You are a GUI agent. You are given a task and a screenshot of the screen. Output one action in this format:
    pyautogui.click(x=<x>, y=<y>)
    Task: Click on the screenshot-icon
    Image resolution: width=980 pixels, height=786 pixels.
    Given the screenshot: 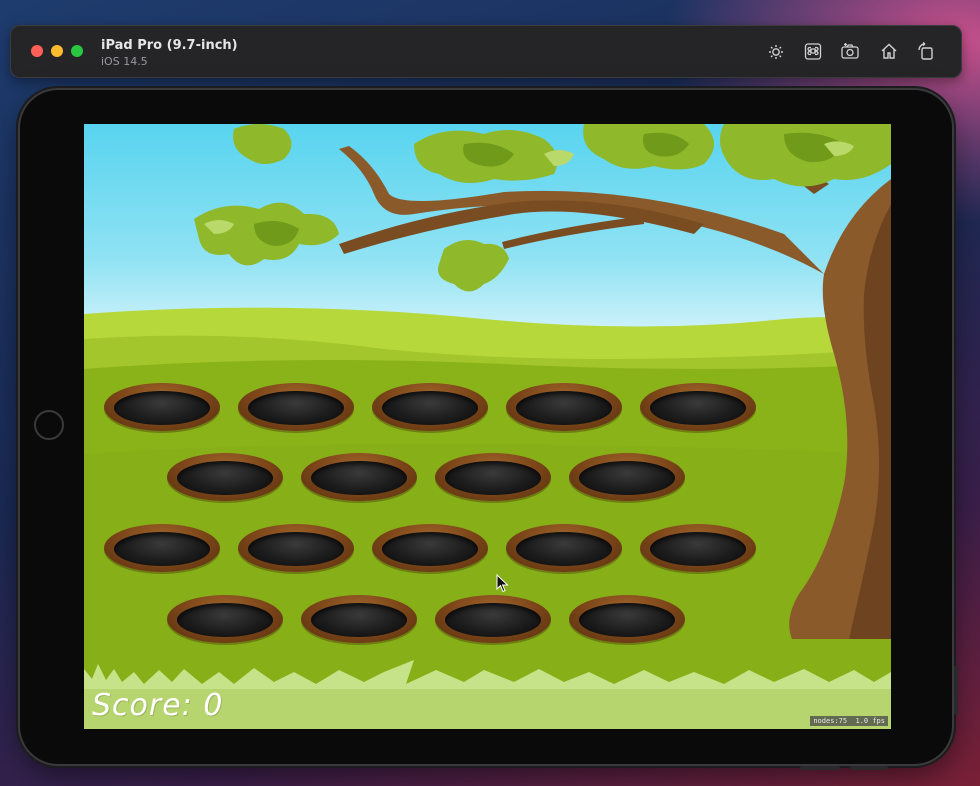 What is the action you would take?
    pyautogui.click(x=850, y=51)
    